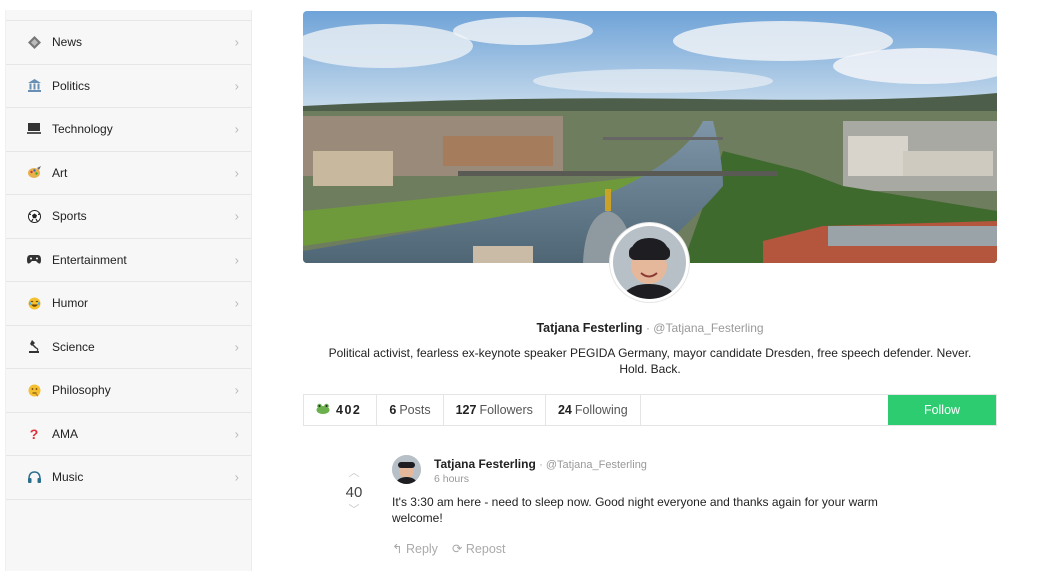 The image size is (1050, 571). Describe the element at coordinates (81, 390) in the screenshot. I see `sidebar-item-label: Philosophy` at that location.